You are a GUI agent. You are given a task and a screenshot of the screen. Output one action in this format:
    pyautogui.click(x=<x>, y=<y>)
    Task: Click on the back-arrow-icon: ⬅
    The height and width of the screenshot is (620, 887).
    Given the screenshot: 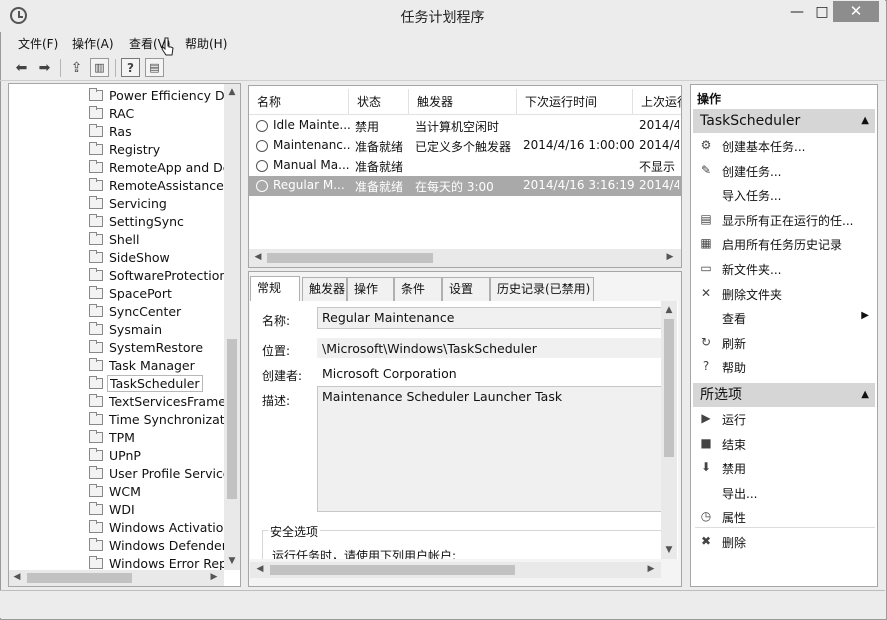 What is the action you would take?
    pyautogui.click(x=21, y=67)
    